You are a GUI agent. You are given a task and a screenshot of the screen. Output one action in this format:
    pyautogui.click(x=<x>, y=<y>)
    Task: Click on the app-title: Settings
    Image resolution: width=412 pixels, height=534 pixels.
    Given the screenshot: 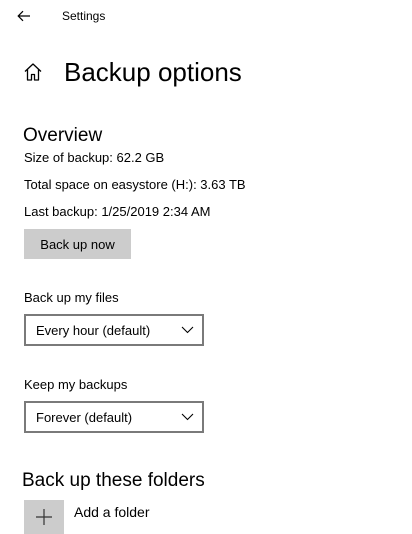 What is the action you would take?
    pyautogui.click(x=84, y=16)
    